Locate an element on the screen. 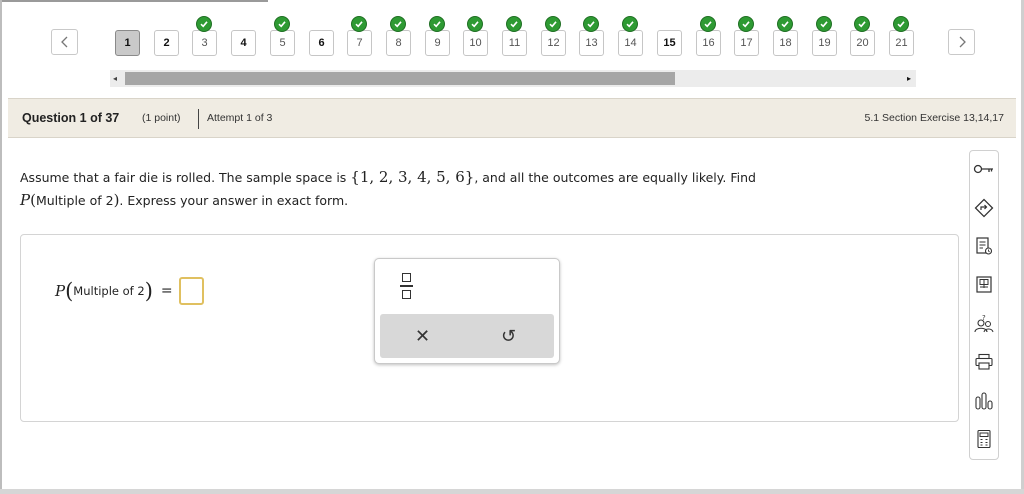 The width and height of the screenshot is (1024, 494). answer-input is located at coordinates (191, 291).